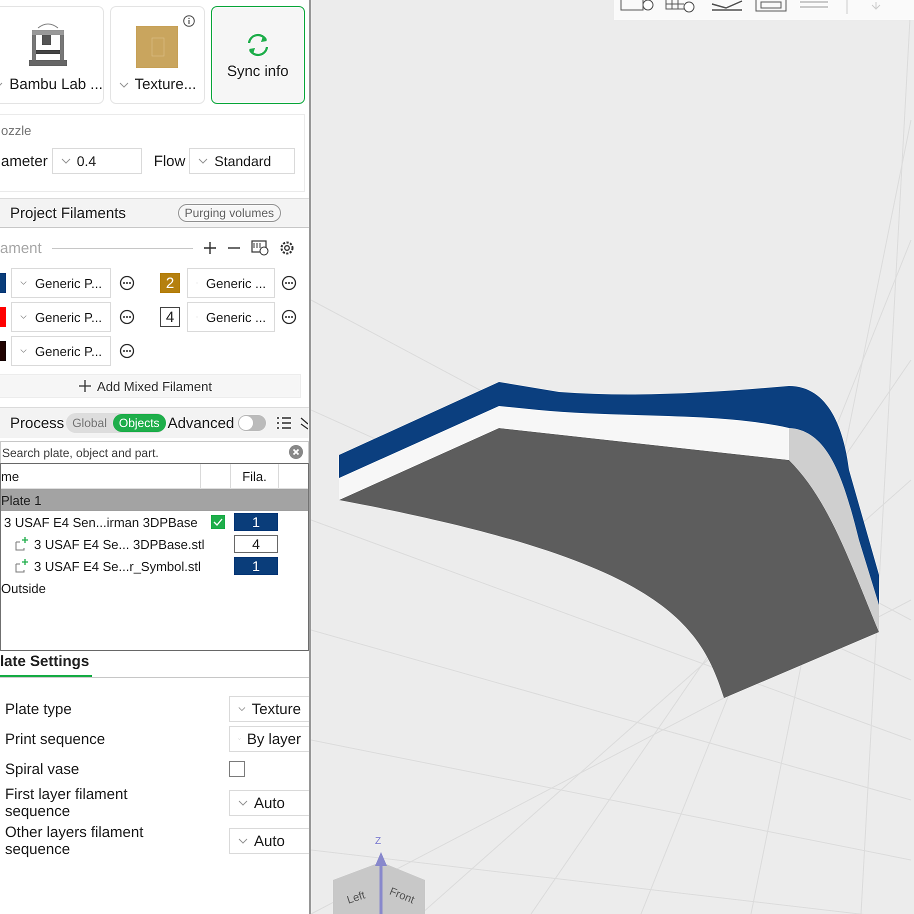  What do you see at coordinates (23, 588) in the screenshot?
I see `tree-label: Outside` at bounding box center [23, 588].